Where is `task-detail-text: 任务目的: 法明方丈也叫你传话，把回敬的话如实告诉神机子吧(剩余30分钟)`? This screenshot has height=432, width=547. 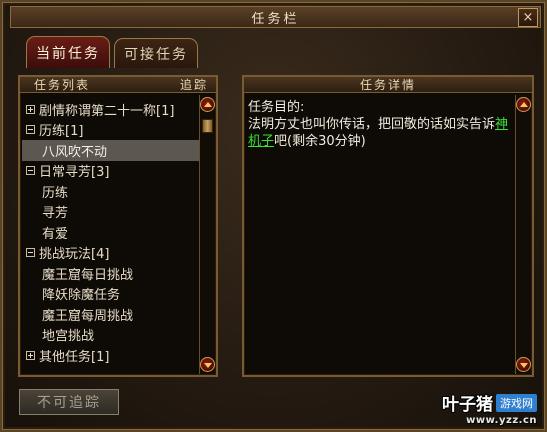 task-detail-text: 任务目的: 法明方丈也叫你传话，把回敬的话如实告诉神机子吧(剩余30分钟) is located at coordinates (381, 124).